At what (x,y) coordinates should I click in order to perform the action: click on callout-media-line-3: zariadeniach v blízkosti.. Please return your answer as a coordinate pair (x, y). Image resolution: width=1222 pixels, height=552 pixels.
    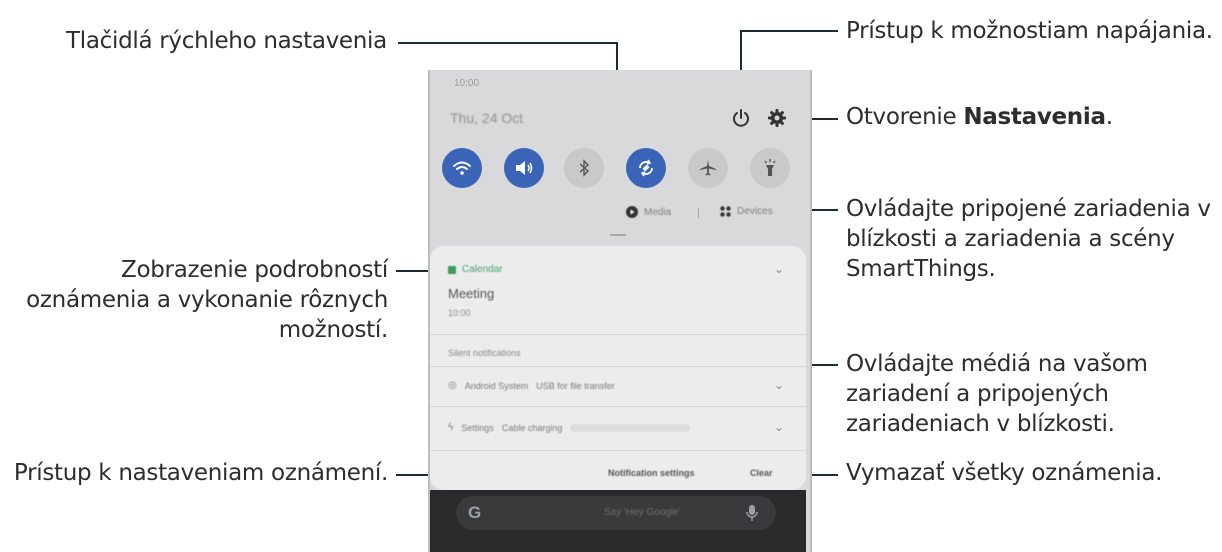
    Looking at the image, I should click on (980, 424).